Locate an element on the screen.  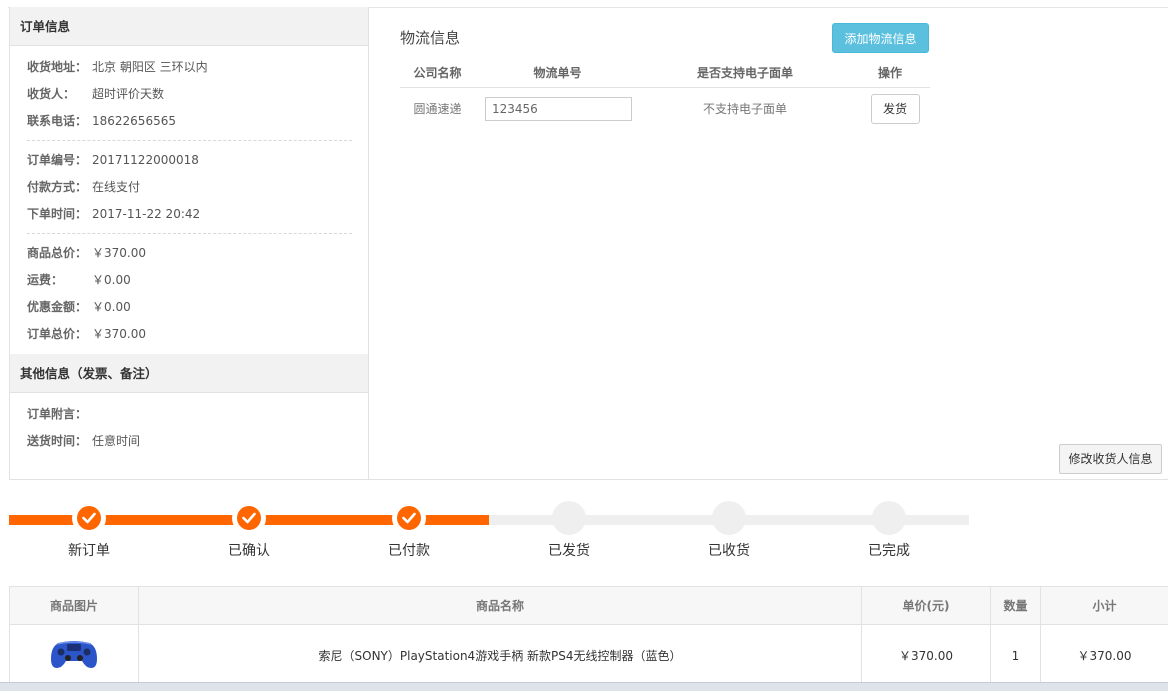
shipping-fee-row: 运费： ￥0.00 is located at coordinates (189, 280).